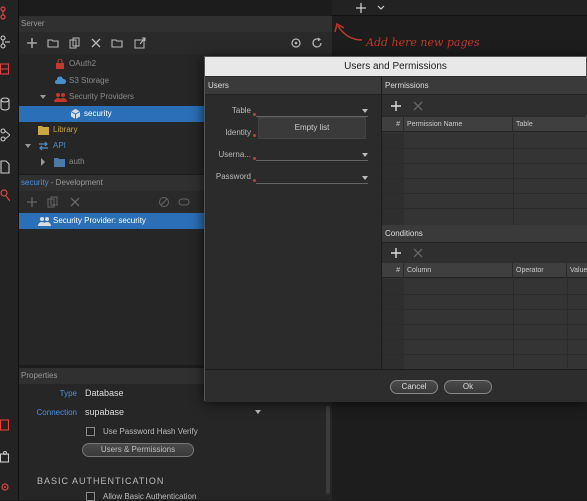 This screenshot has height=501, width=587. What do you see at coordinates (68, 393) in the screenshot?
I see `type-label: Type` at bounding box center [68, 393].